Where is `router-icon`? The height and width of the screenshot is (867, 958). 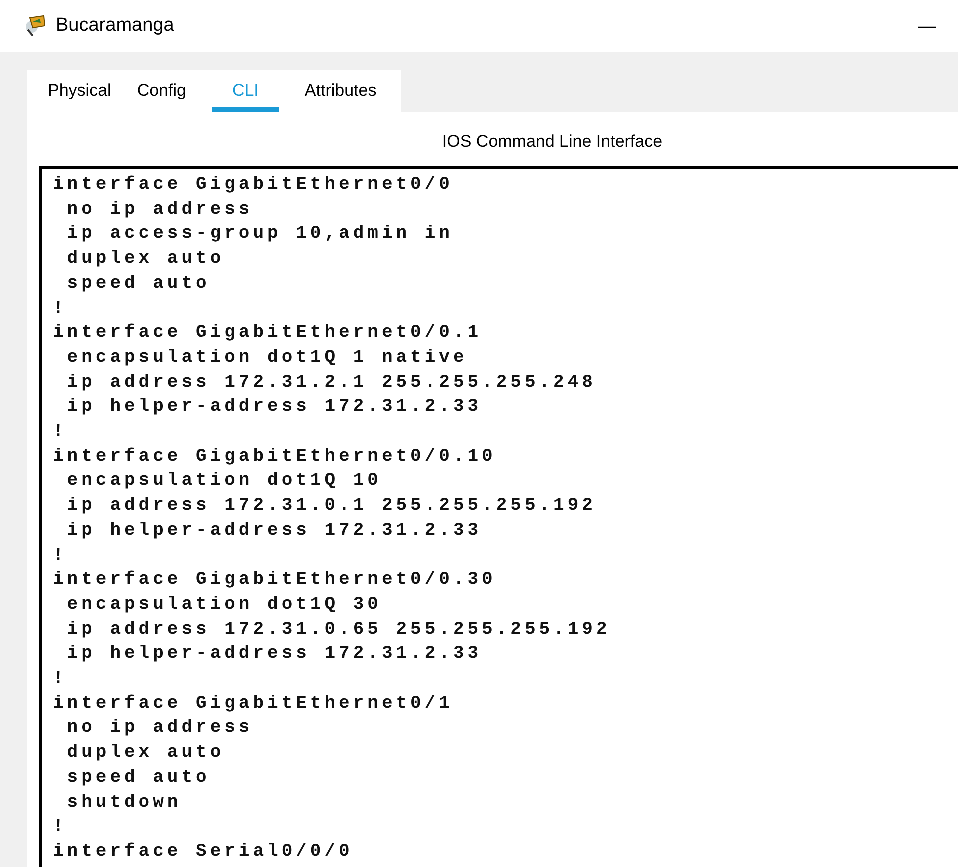
router-icon is located at coordinates (36, 26).